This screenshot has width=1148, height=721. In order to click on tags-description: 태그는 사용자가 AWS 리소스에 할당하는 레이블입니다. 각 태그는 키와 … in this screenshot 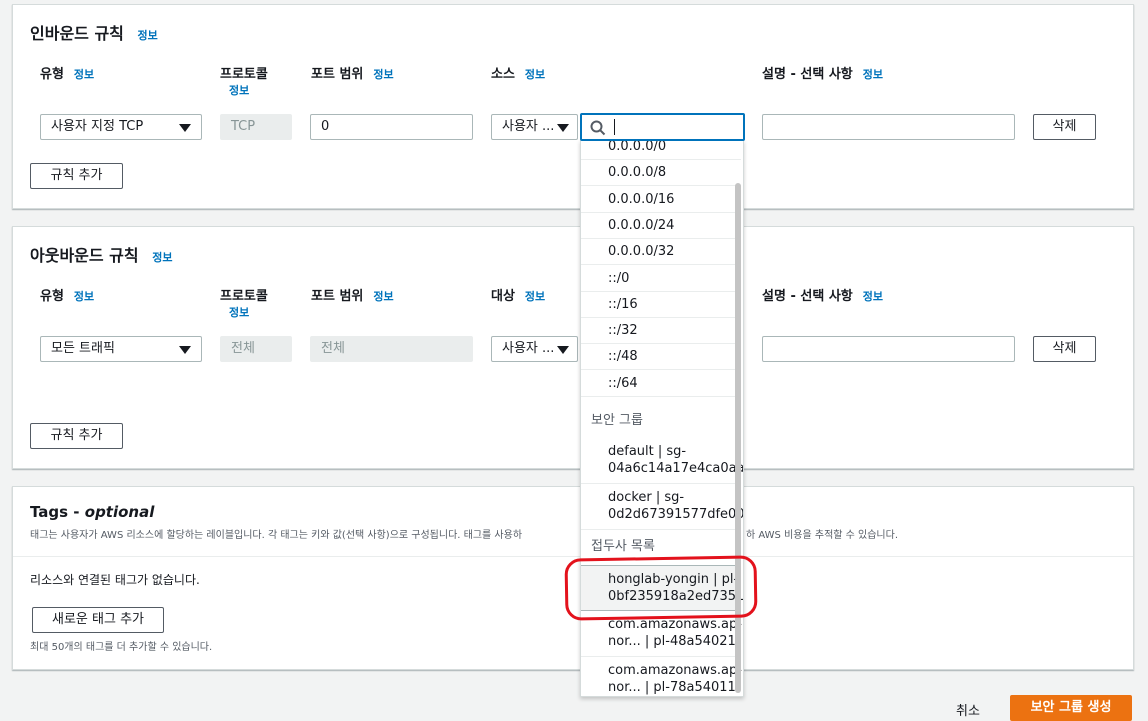, I will do `click(276, 535)`.